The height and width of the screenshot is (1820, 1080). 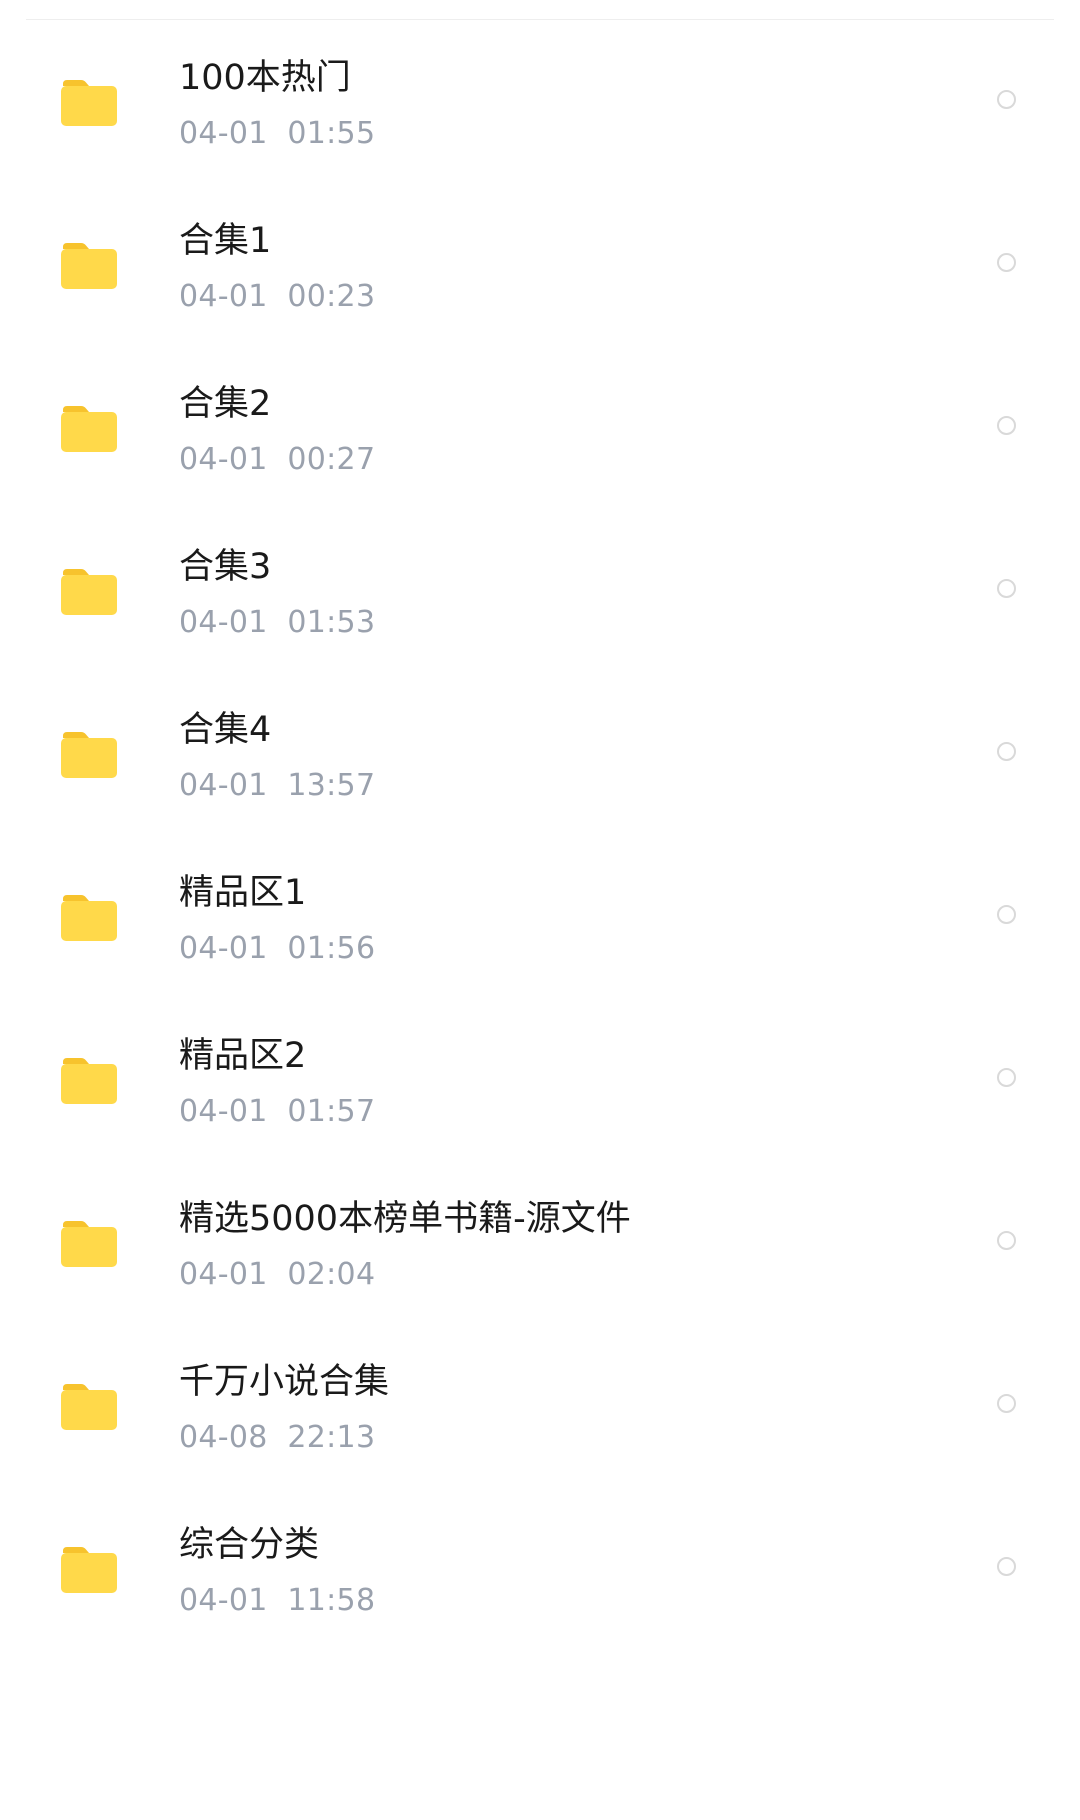 What do you see at coordinates (225, 567) in the screenshot?
I see `folder-name: 合集3` at bounding box center [225, 567].